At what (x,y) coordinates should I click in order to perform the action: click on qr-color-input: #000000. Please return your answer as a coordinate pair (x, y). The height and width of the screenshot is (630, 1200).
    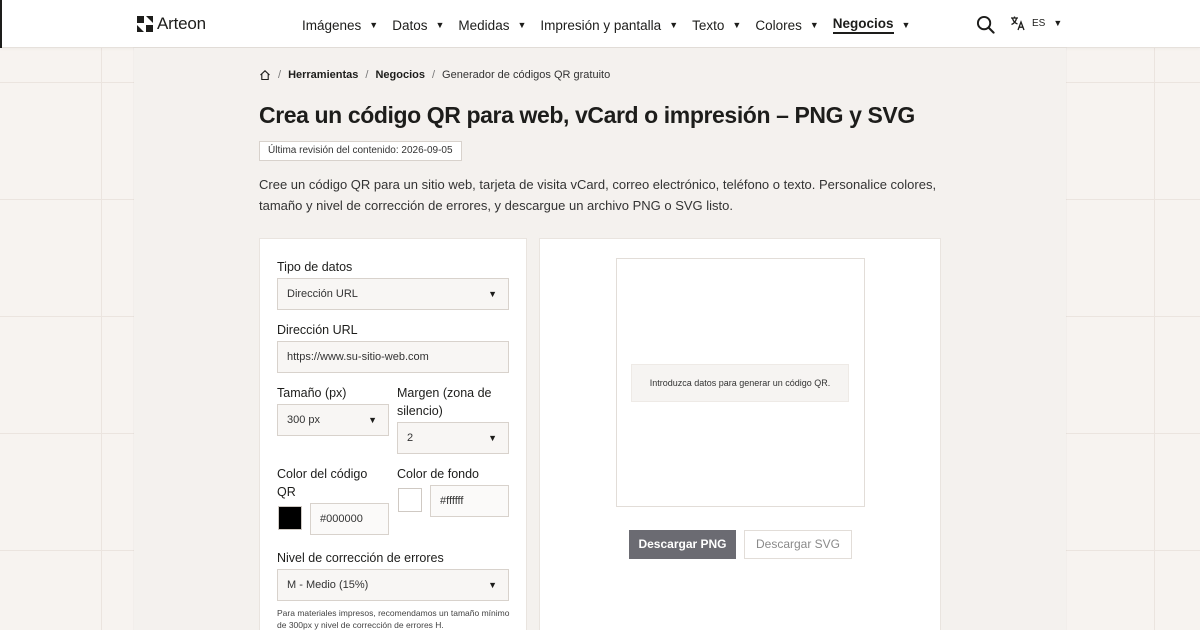
    Looking at the image, I should click on (349, 519).